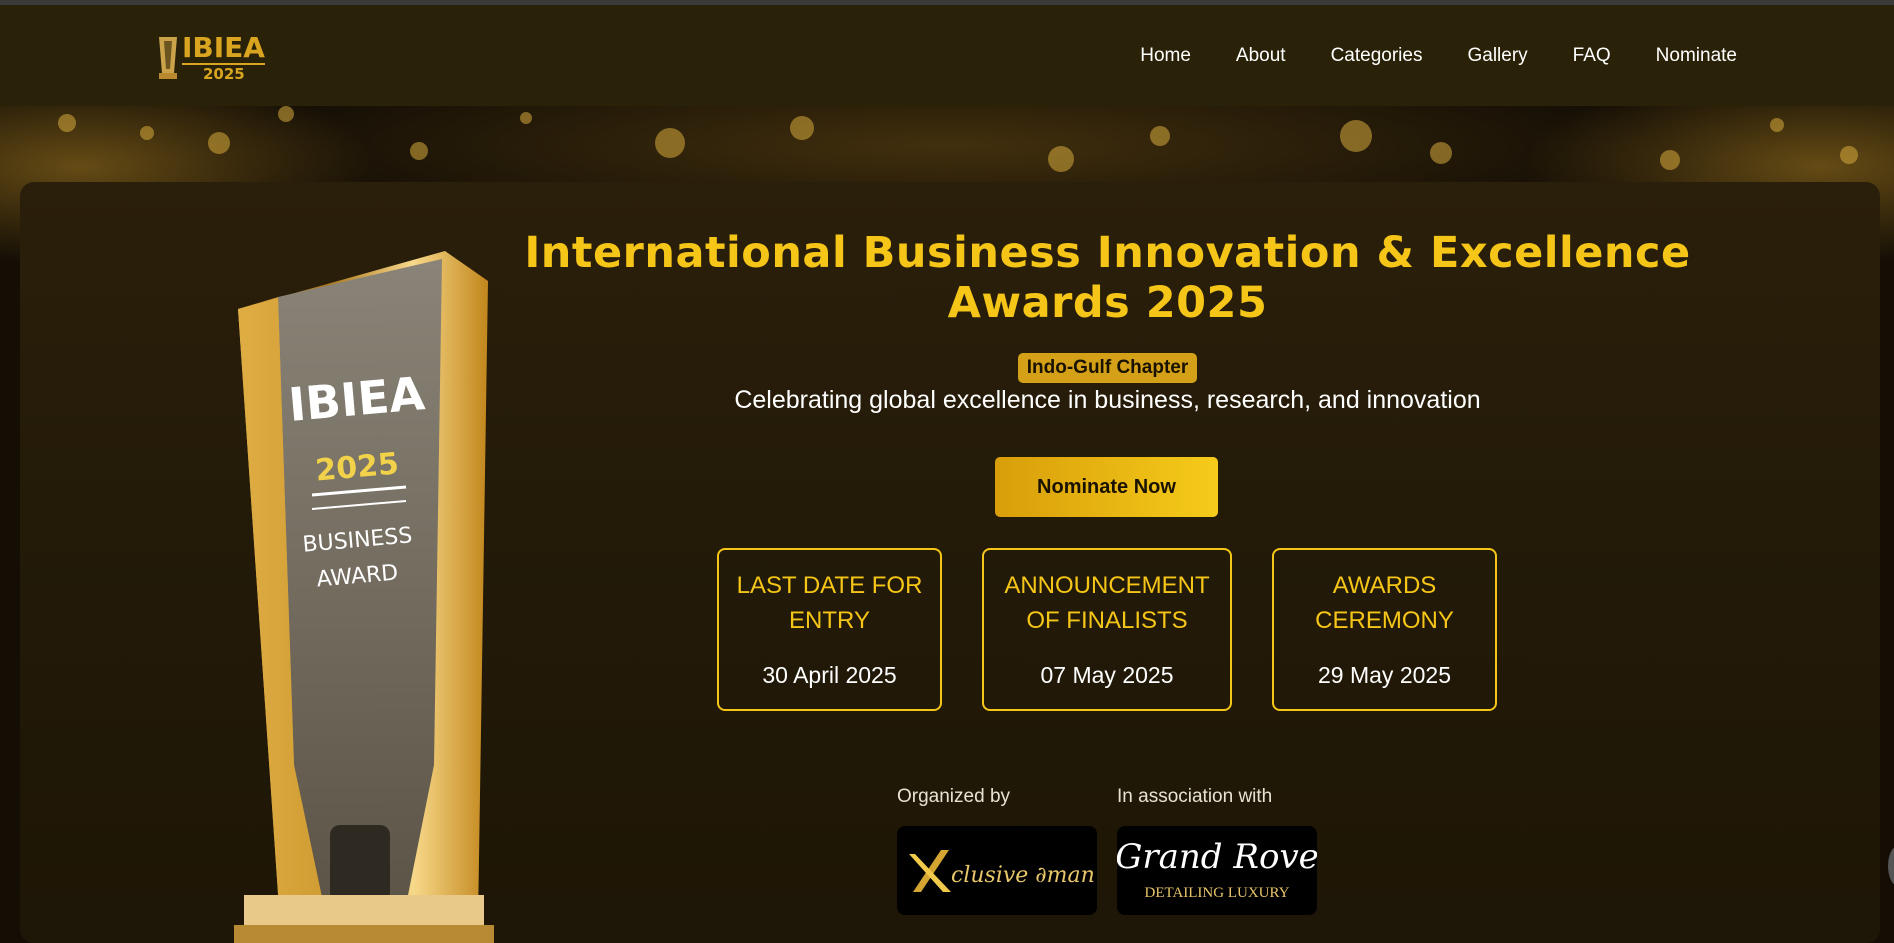 The image size is (1894, 943). What do you see at coordinates (1217, 857) in the screenshot?
I see `partner-logo-text: Grand Rove` at bounding box center [1217, 857].